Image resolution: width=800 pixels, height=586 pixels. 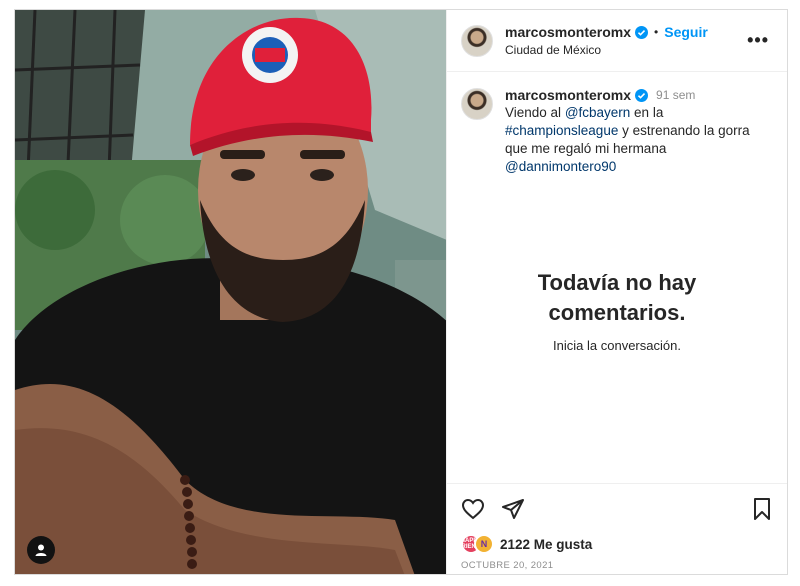 What do you see at coordinates (561, 130) in the screenshot?
I see `hashtag-championsleague: #championsleague` at bounding box center [561, 130].